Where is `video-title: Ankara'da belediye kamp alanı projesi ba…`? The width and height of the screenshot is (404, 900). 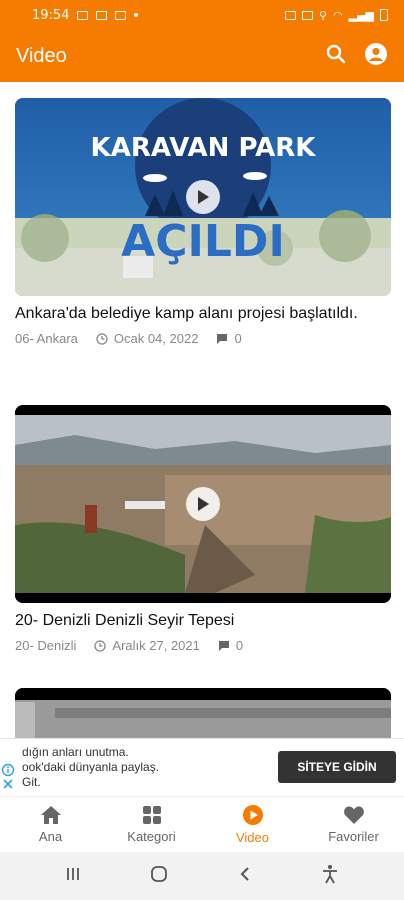 video-title: Ankara'da belediye kamp alanı projesi ba… is located at coordinates (203, 313).